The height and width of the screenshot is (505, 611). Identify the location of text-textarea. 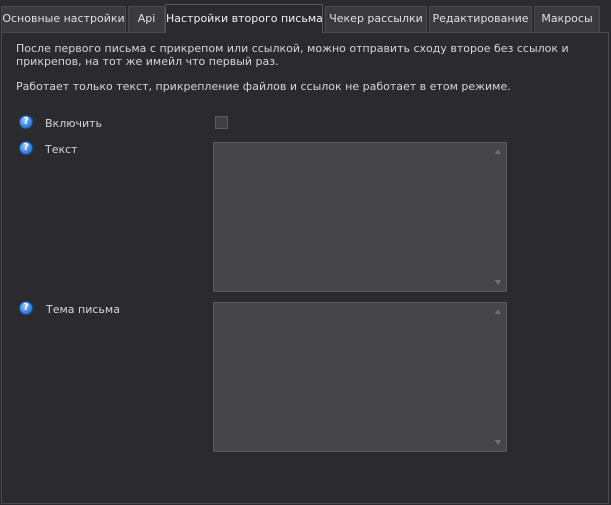
(360, 217).